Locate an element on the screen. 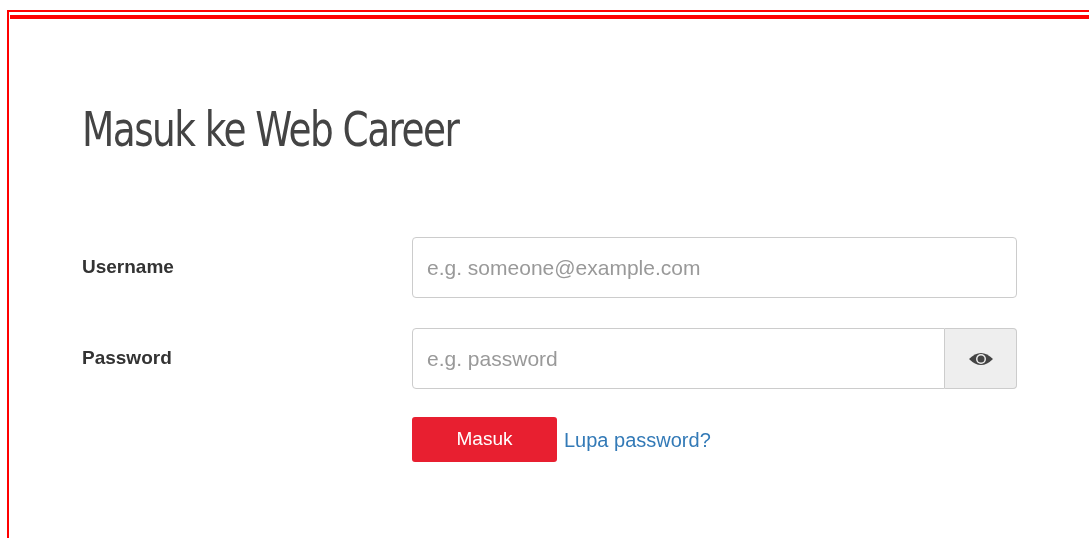 This screenshot has height=538, width=1089. show-password-button is located at coordinates (981, 358).